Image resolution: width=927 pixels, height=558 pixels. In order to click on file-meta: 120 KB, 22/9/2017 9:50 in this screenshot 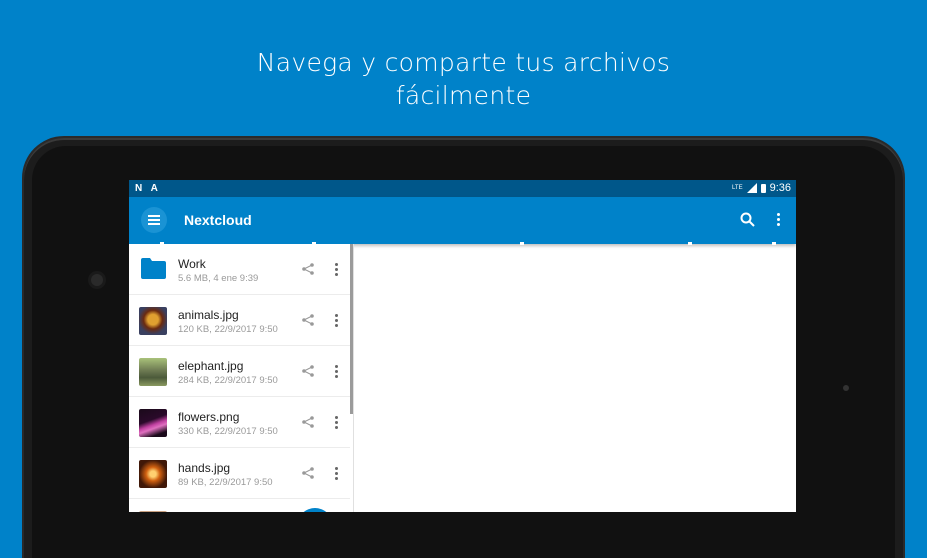, I will do `click(228, 329)`.